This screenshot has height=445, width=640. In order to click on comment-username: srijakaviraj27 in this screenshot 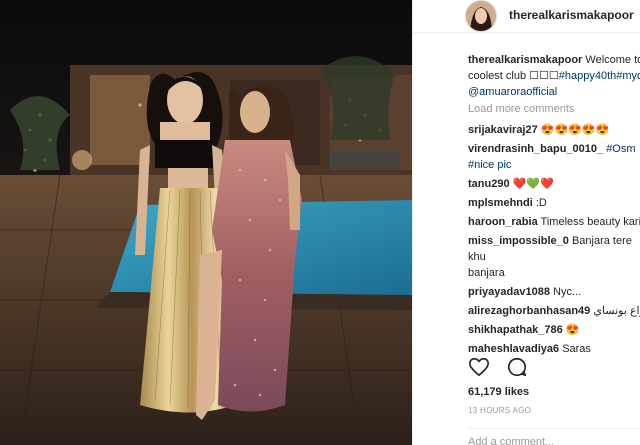, I will do `click(503, 130)`.